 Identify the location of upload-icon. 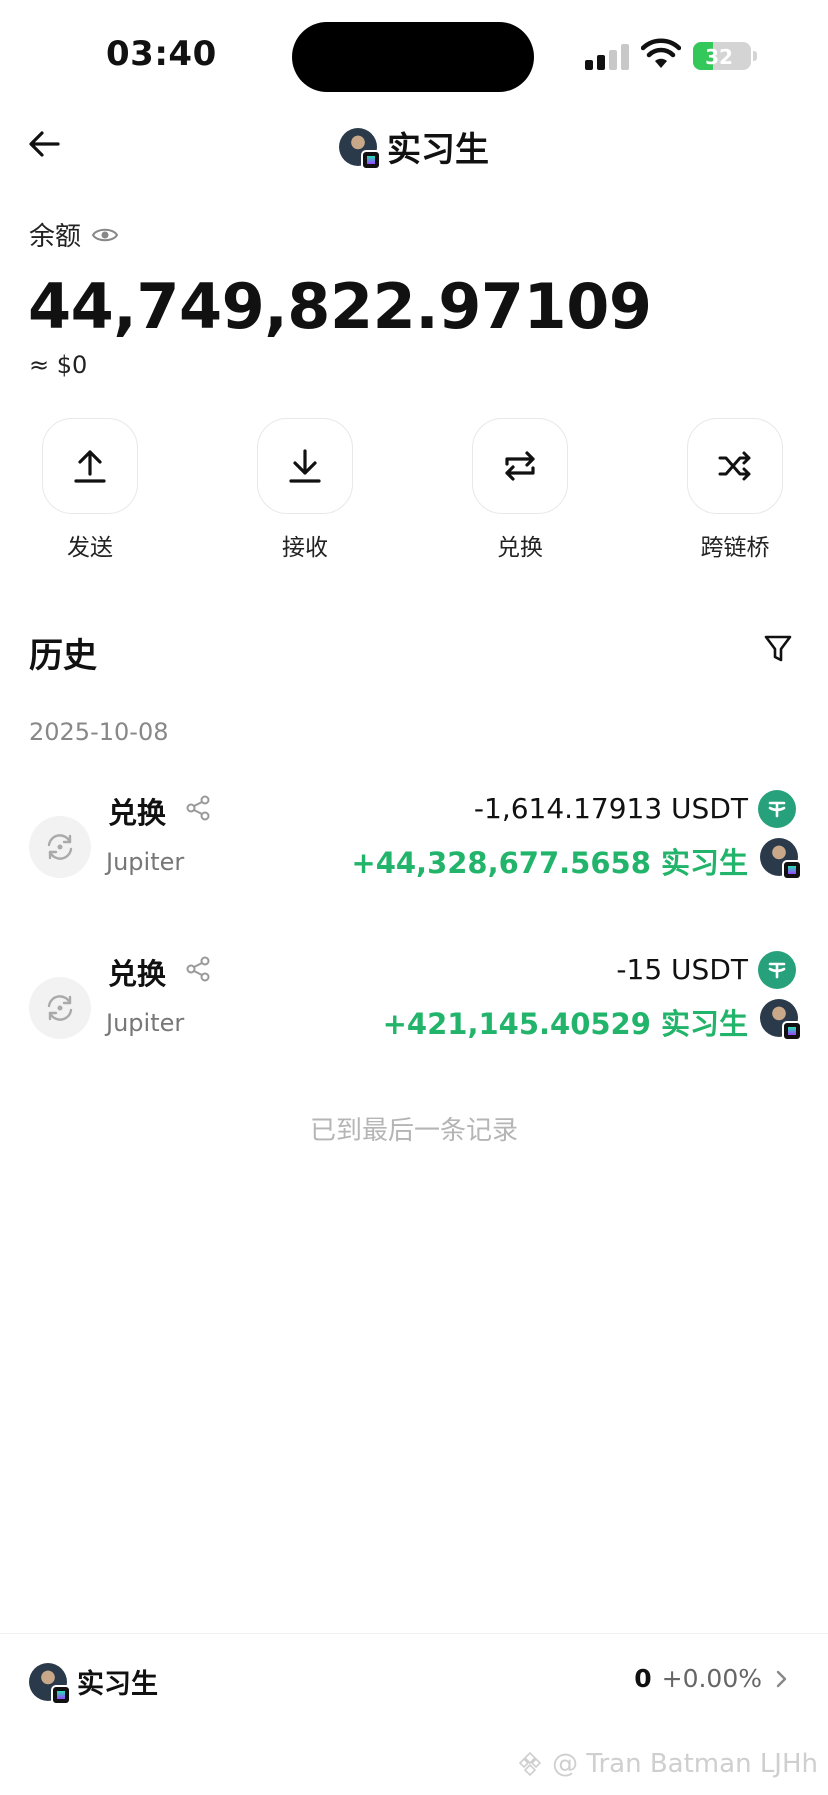
(90, 466).